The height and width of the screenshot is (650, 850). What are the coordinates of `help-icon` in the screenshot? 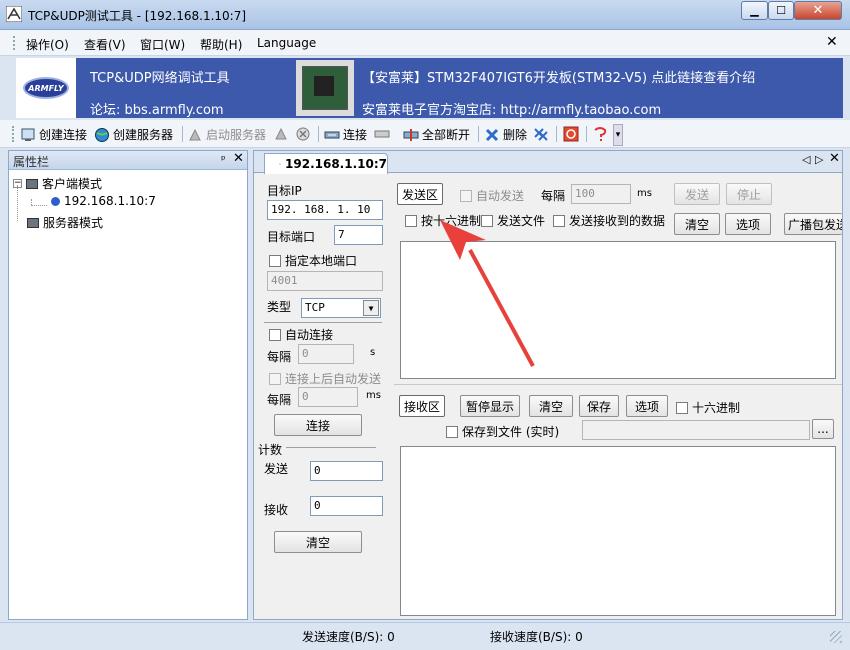 It's located at (600, 134).